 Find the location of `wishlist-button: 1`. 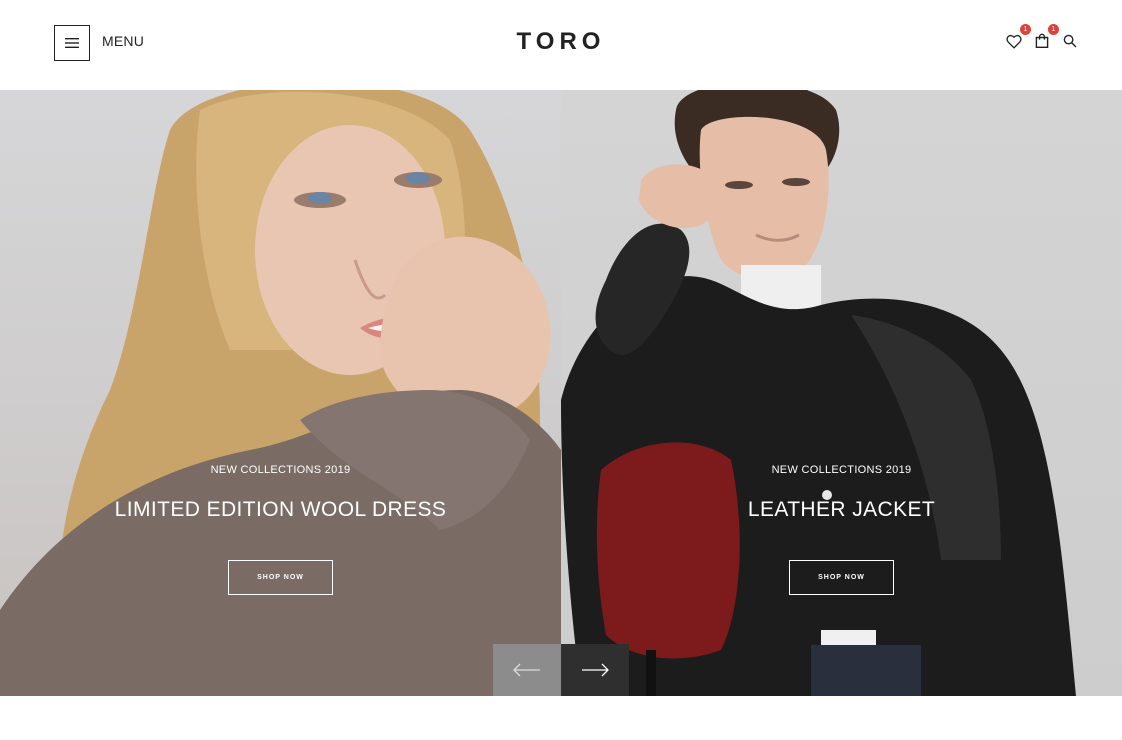

wishlist-button: 1 is located at coordinates (1017, 38).